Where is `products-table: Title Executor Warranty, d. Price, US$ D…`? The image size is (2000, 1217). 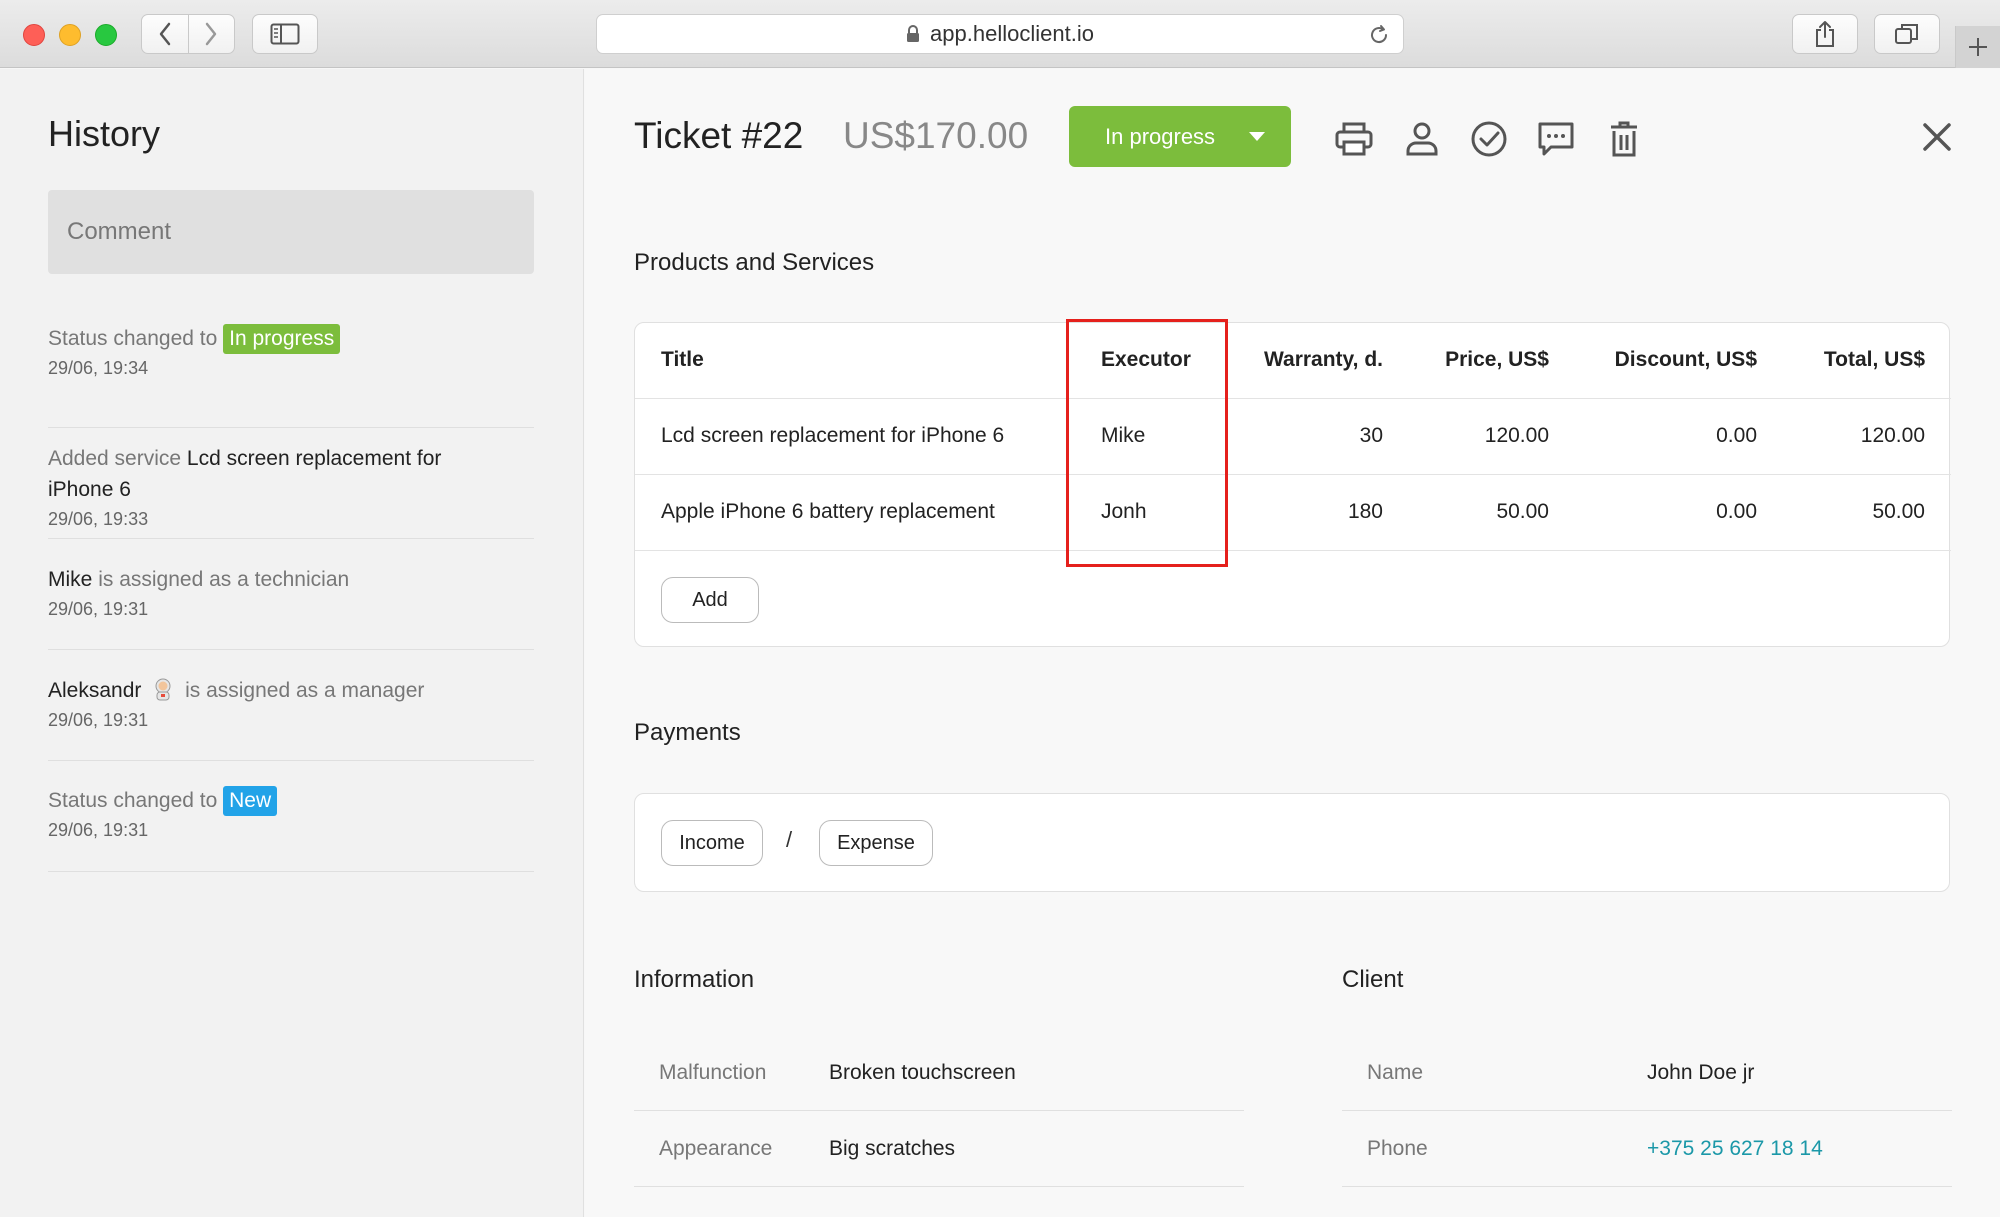 products-table: Title Executor Warranty, d. Price, US$ D… is located at coordinates (1293, 437).